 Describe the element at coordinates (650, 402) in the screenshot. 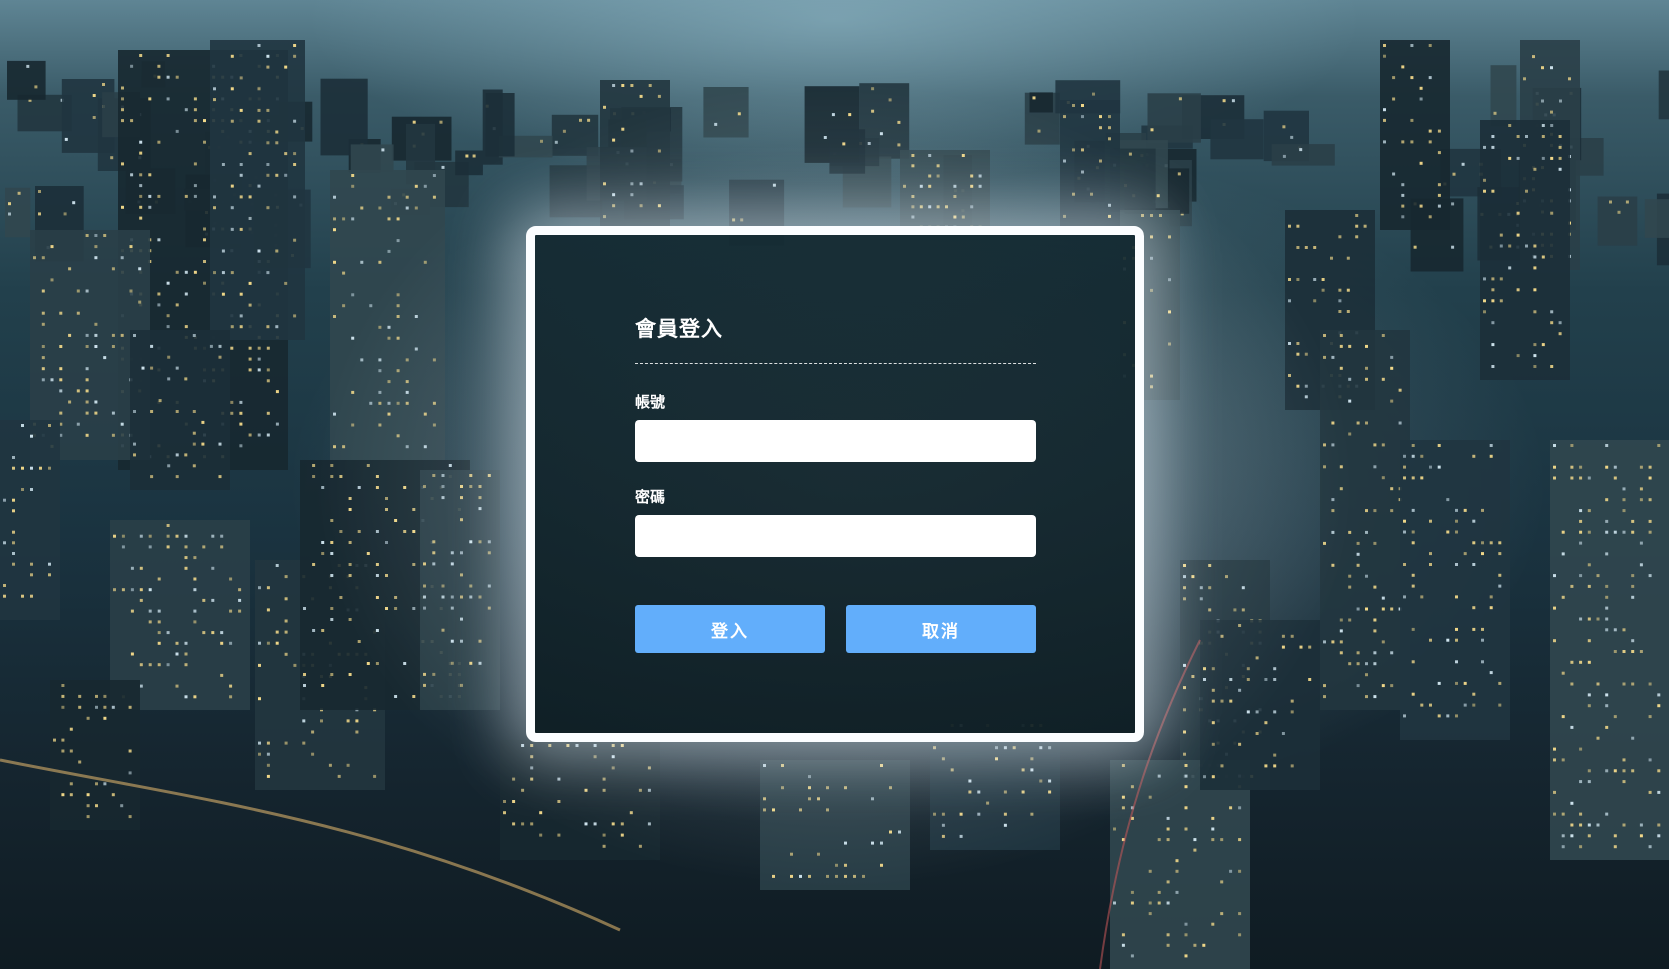

I see `account-label: 帳號` at that location.